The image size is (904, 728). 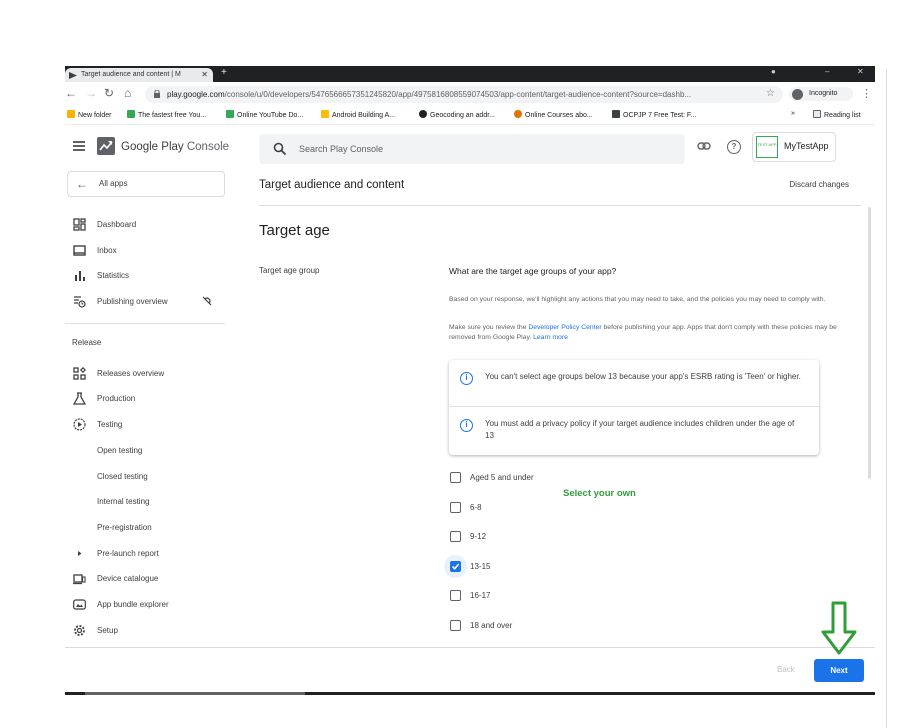 I want to click on home-icon: ⌂, so click(x=127, y=93).